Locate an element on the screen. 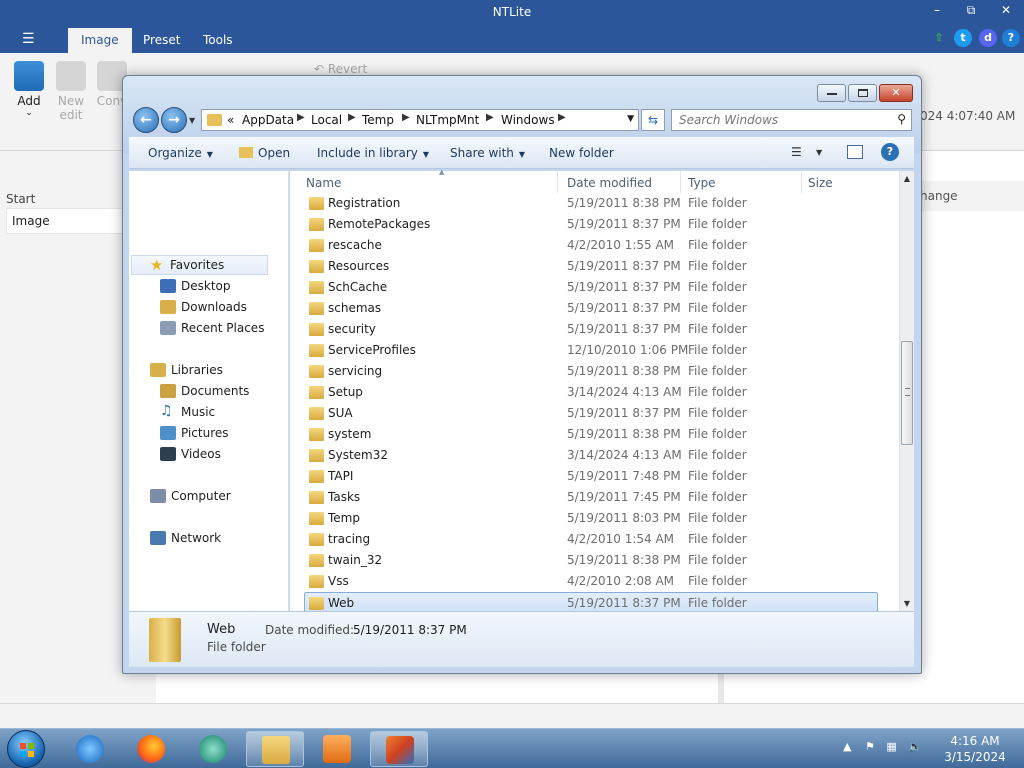 Image resolution: width=1024 pixels, height=768 pixels. vertical-scrollbar: ▲ ▼ is located at coordinates (906, 391).